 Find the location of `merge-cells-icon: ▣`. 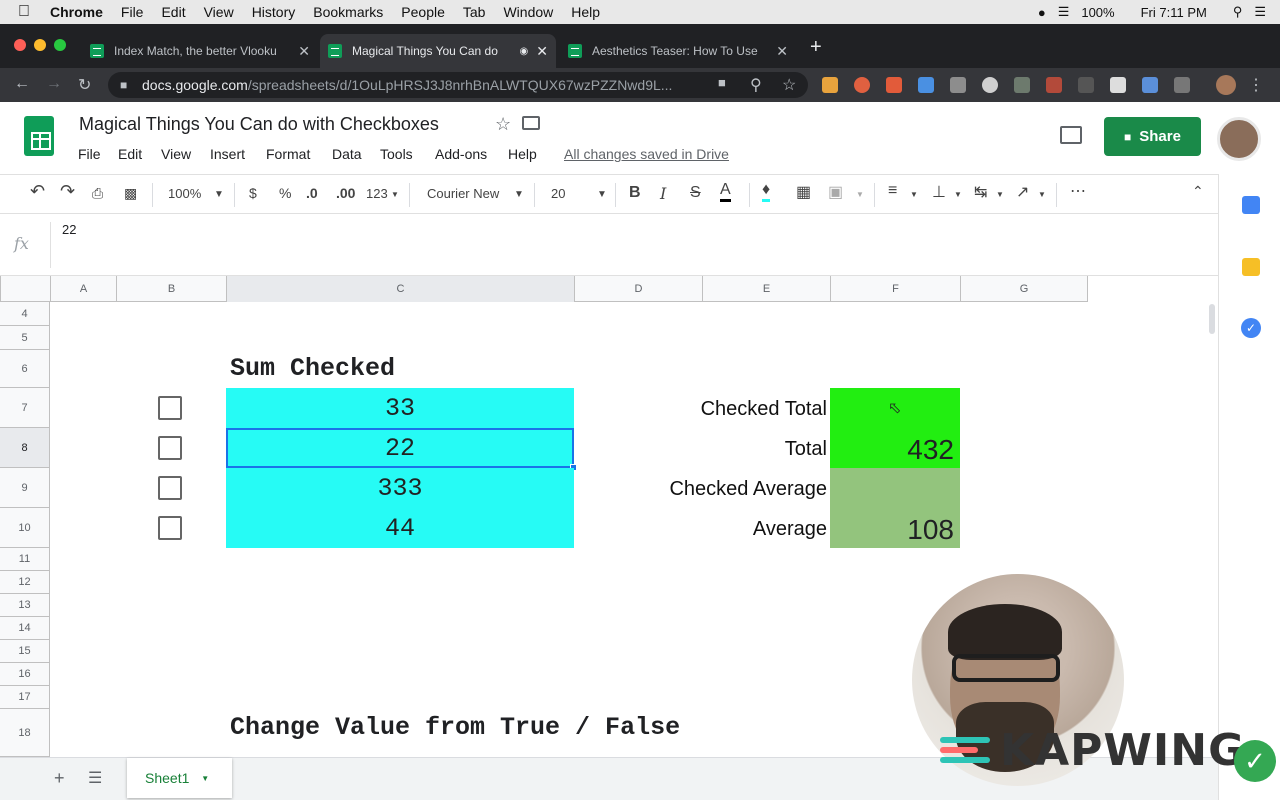

merge-cells-icon: ▣ is located at coordinates (835, 192).